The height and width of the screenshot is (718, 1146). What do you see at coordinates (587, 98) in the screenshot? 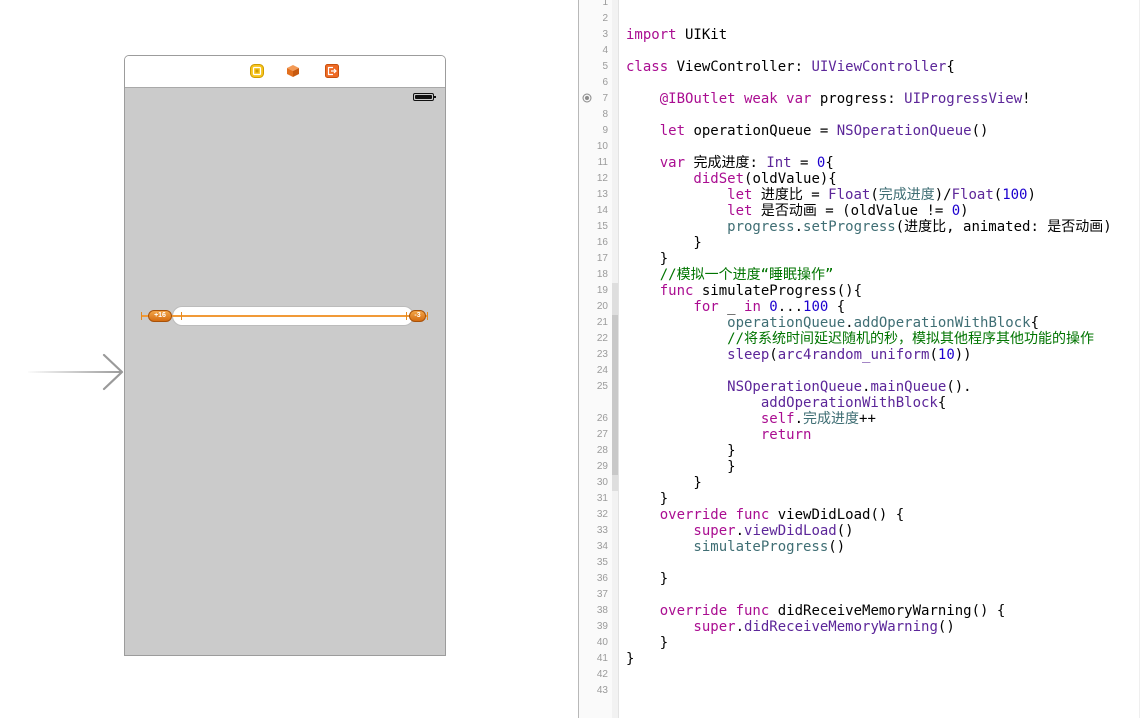
I see `outlet-connected-icon` at bounding box center [587, 98].